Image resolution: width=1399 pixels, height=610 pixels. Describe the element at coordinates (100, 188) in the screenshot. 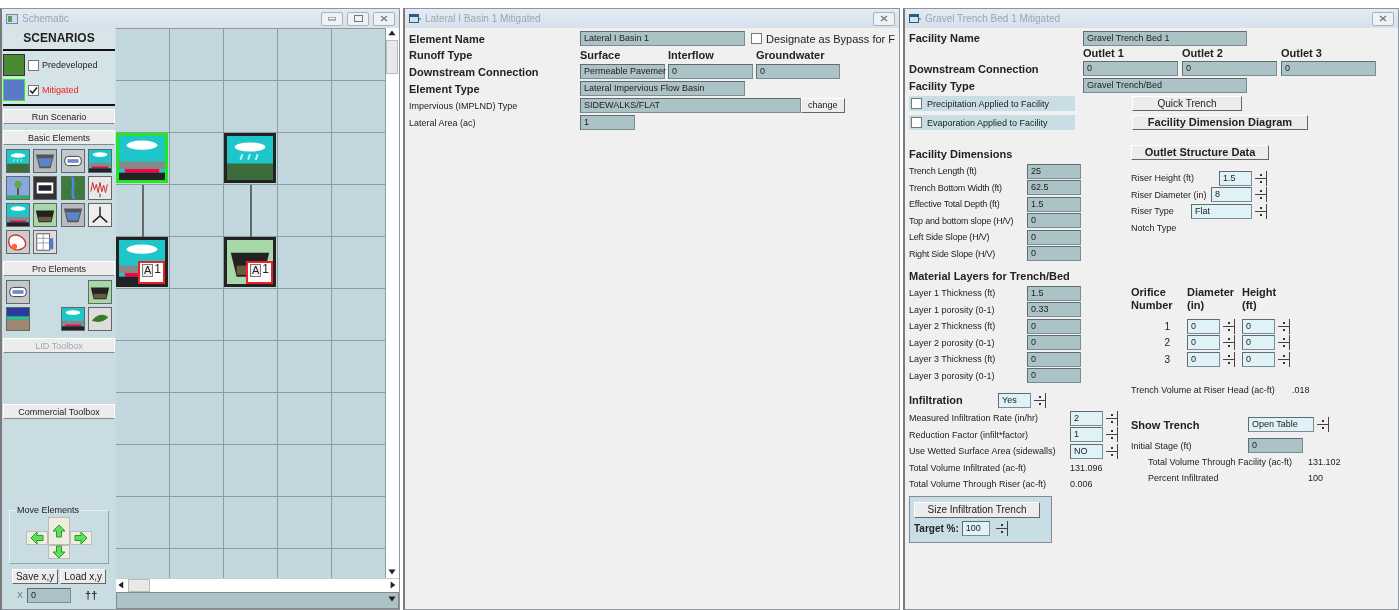

I see `chart-icon` at that location.